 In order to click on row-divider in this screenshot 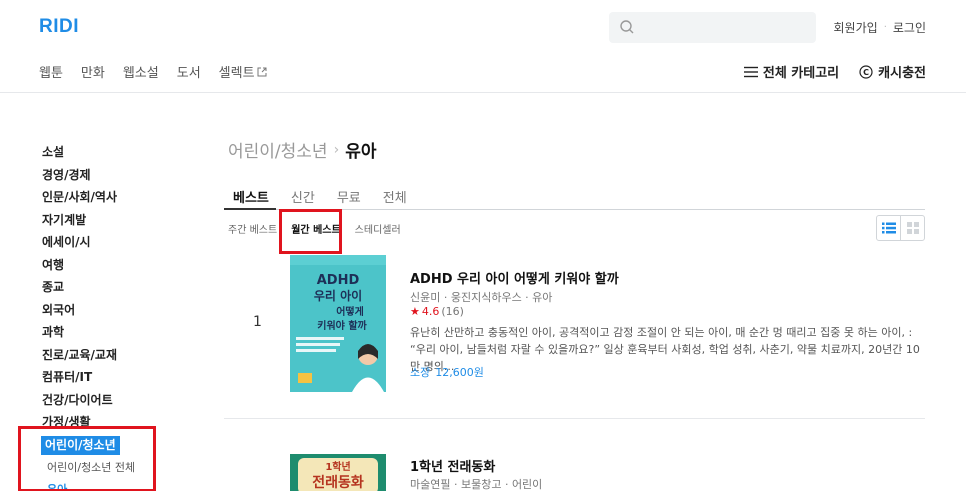, I will do `click(574, 418)`.